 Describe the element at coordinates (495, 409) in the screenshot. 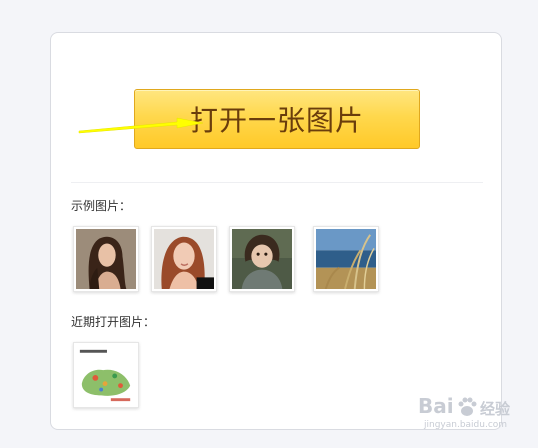

I see `watermark-suffix: 经验` at that location.